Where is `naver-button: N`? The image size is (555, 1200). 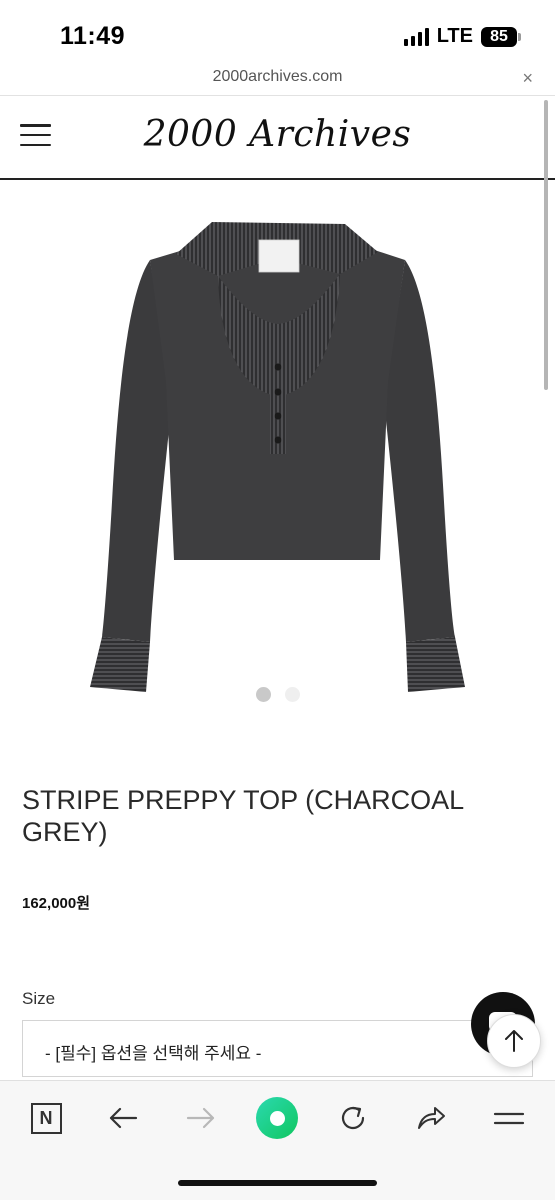
naver-button: N is located at coordinates (46, 1118).